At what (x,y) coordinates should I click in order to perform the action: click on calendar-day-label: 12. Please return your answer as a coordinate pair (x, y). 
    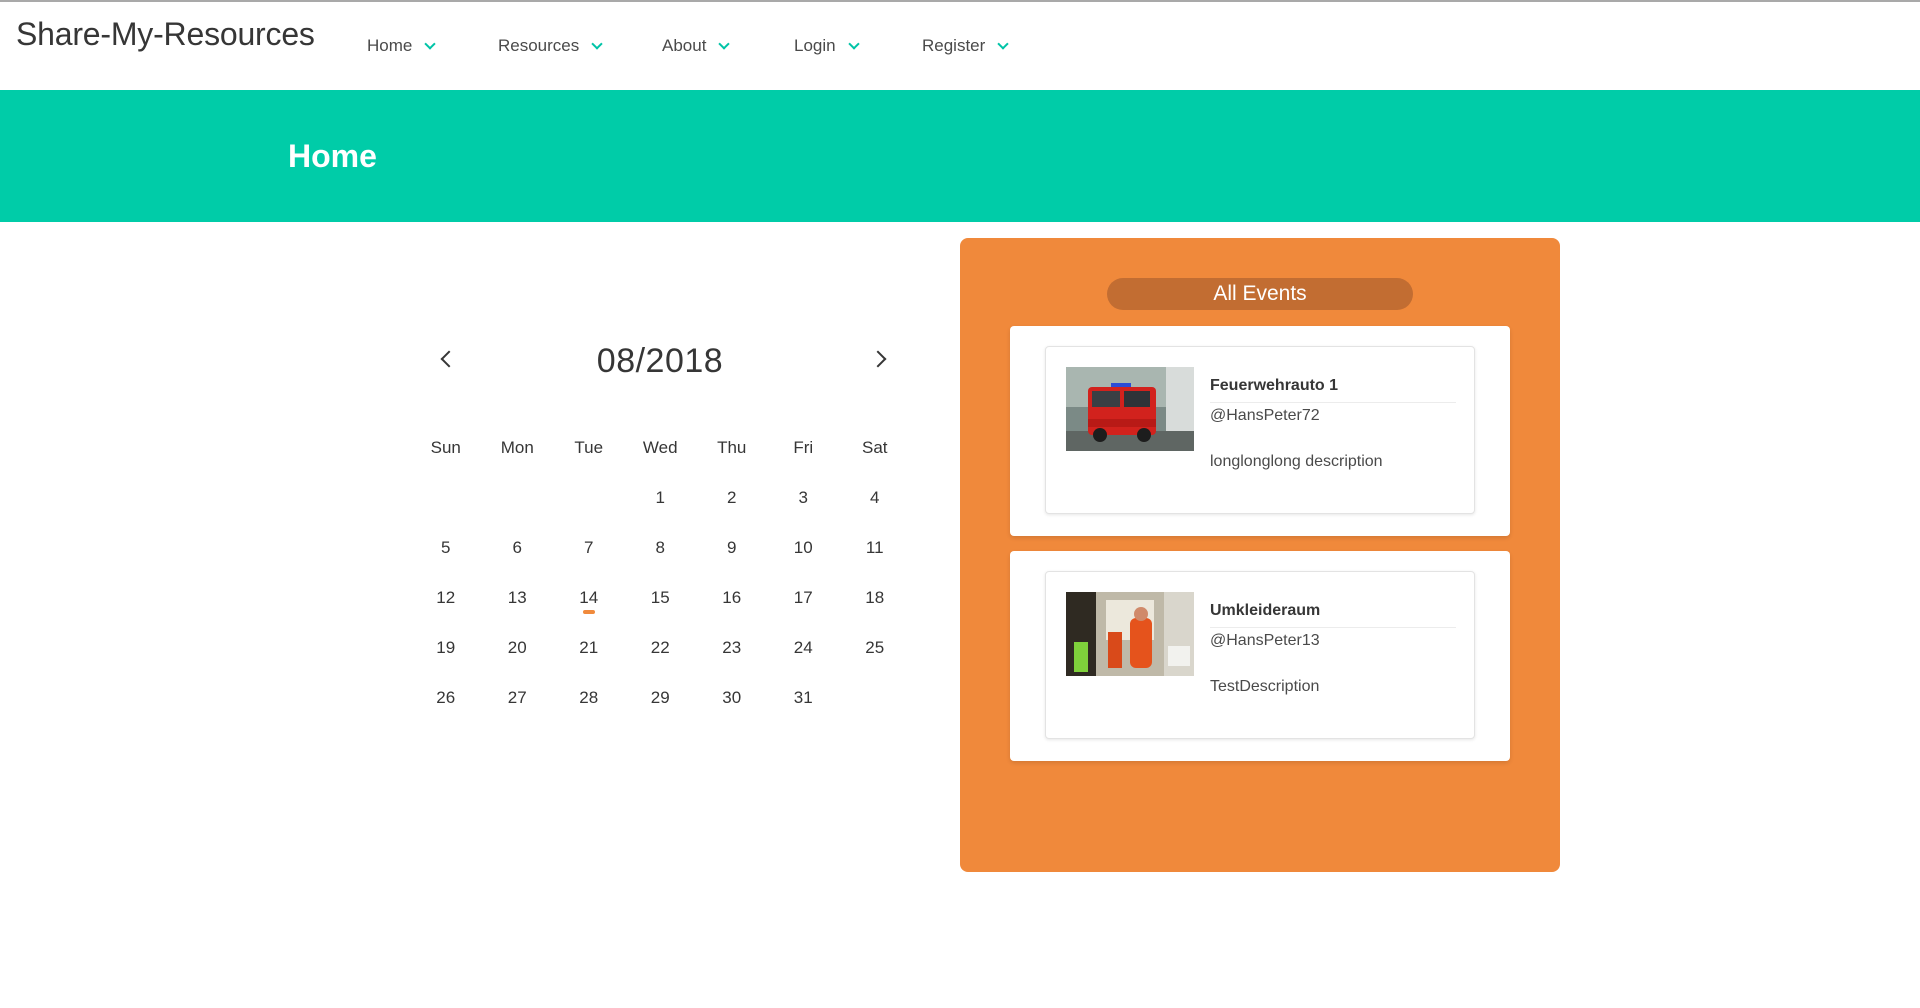
    Looking at the image, I should click on (446, 597).